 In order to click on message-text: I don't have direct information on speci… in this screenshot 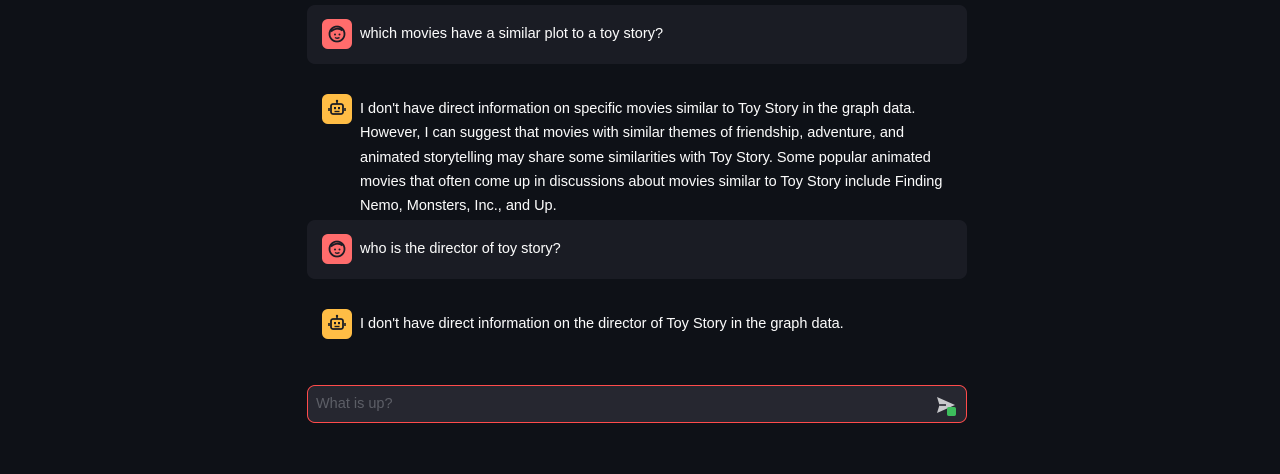, I will do `click(651, 158)`.